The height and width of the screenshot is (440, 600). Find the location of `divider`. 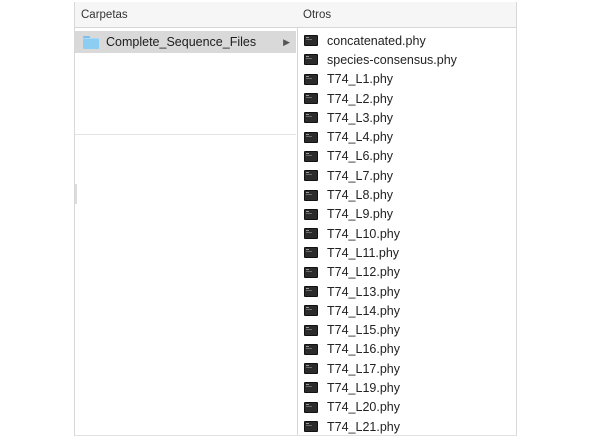

divider is located at coordinates (185, 134).